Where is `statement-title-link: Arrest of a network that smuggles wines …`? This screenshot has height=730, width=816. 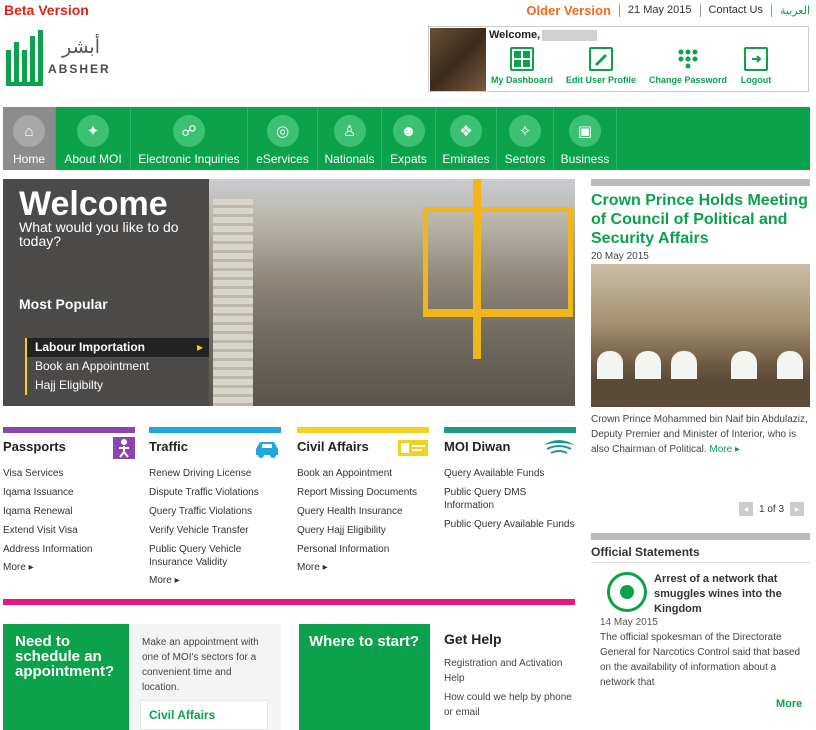
statement-title-link: Arrest of a network that smuggles wines … is located at coordinates (731, 594).